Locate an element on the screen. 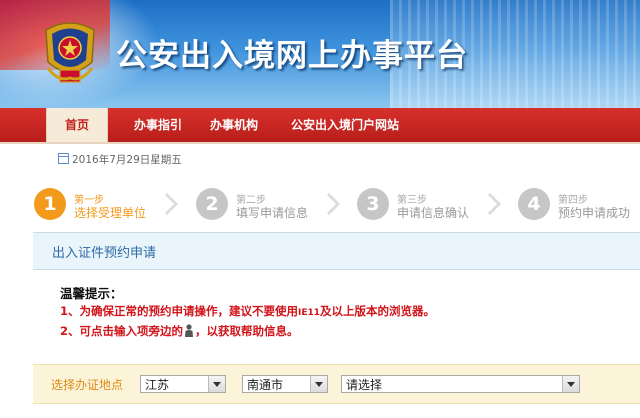 Image resolution: width=640 pixels, height=418 pixels. step-2-number: 2 is located at coordinates (212, 204).